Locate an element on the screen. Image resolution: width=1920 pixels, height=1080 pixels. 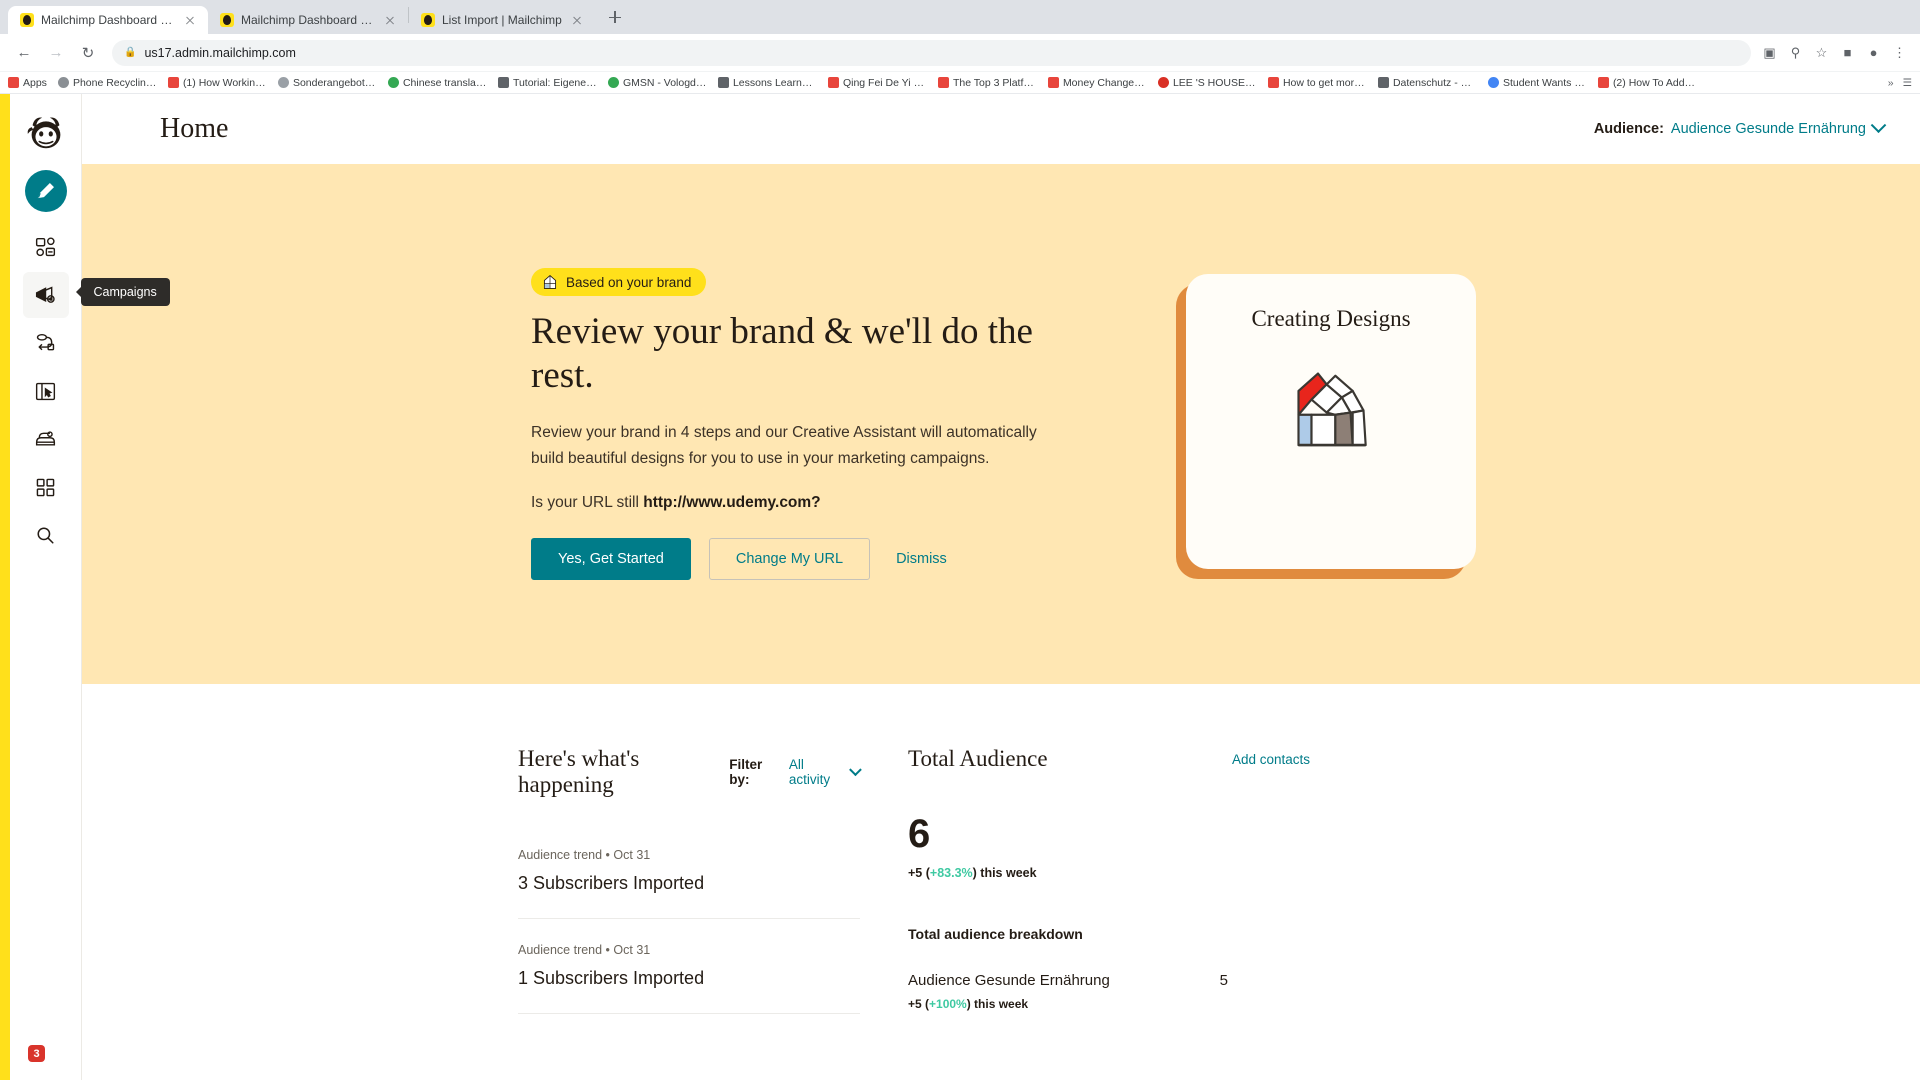
url-prefix: Is your URL still is located at coordinates (587, 502).